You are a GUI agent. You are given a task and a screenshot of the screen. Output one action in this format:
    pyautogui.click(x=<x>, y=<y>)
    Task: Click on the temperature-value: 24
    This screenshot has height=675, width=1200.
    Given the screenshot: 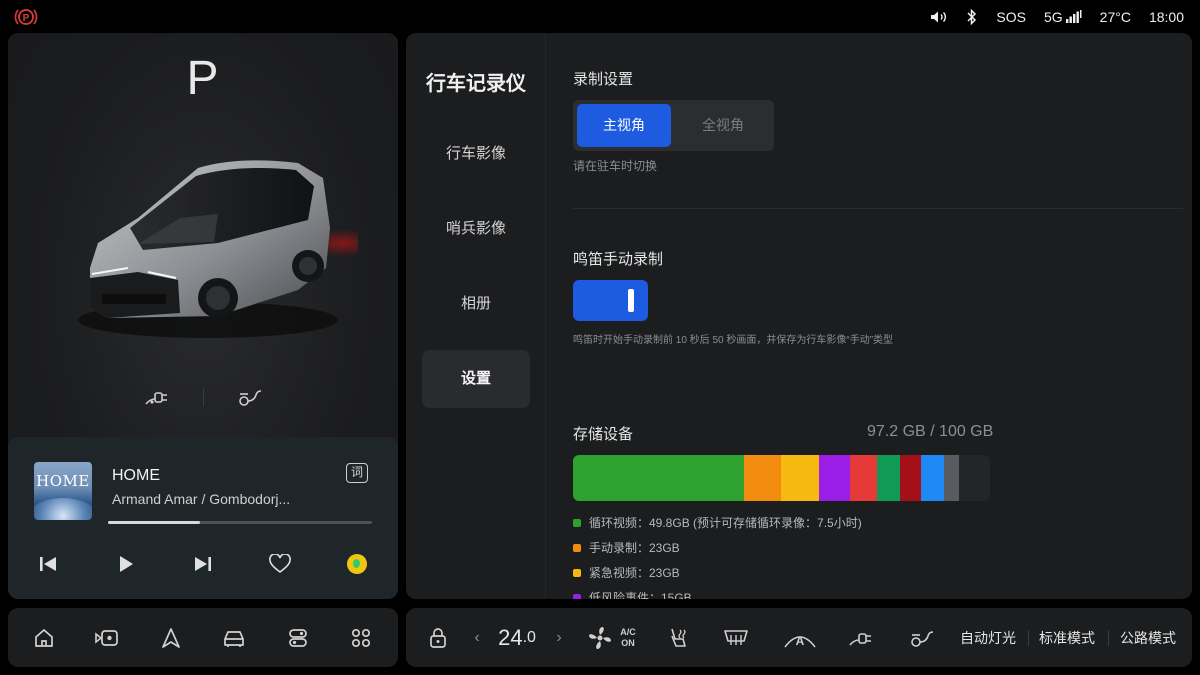 What is the action you would take?
    pyautogui.click(x=510, y=637)
    